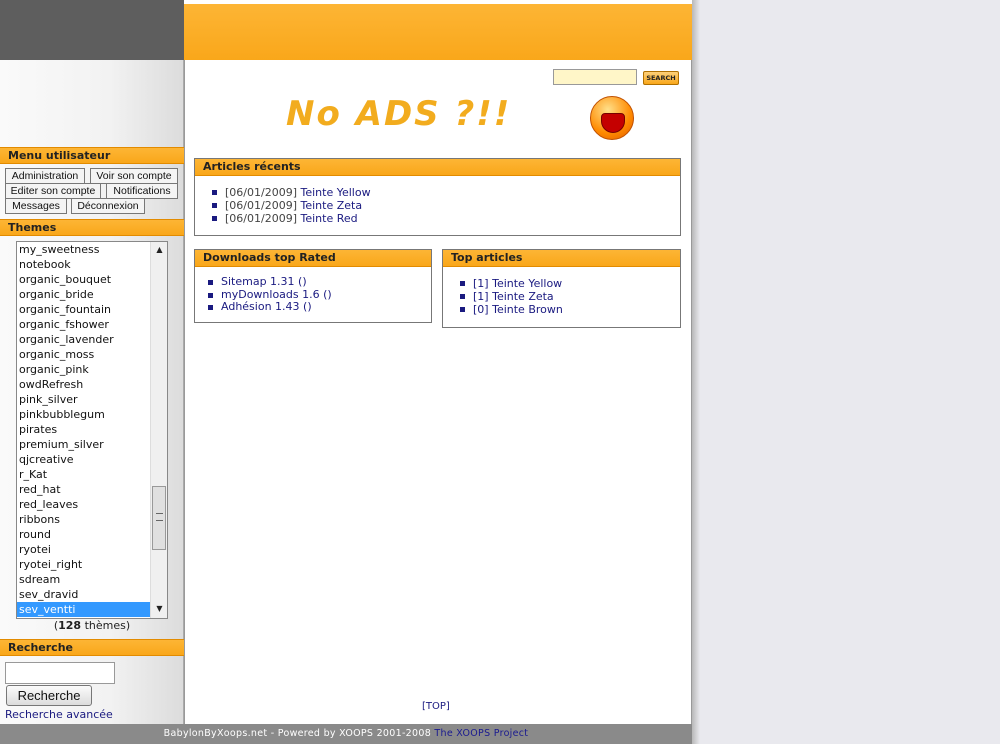 Image resolution: width=1000 pixels, height=744 pixels. Describe the element at coordinates (561, 258) in the screenshot. I see `top-articles-title: Top articles` at that location.